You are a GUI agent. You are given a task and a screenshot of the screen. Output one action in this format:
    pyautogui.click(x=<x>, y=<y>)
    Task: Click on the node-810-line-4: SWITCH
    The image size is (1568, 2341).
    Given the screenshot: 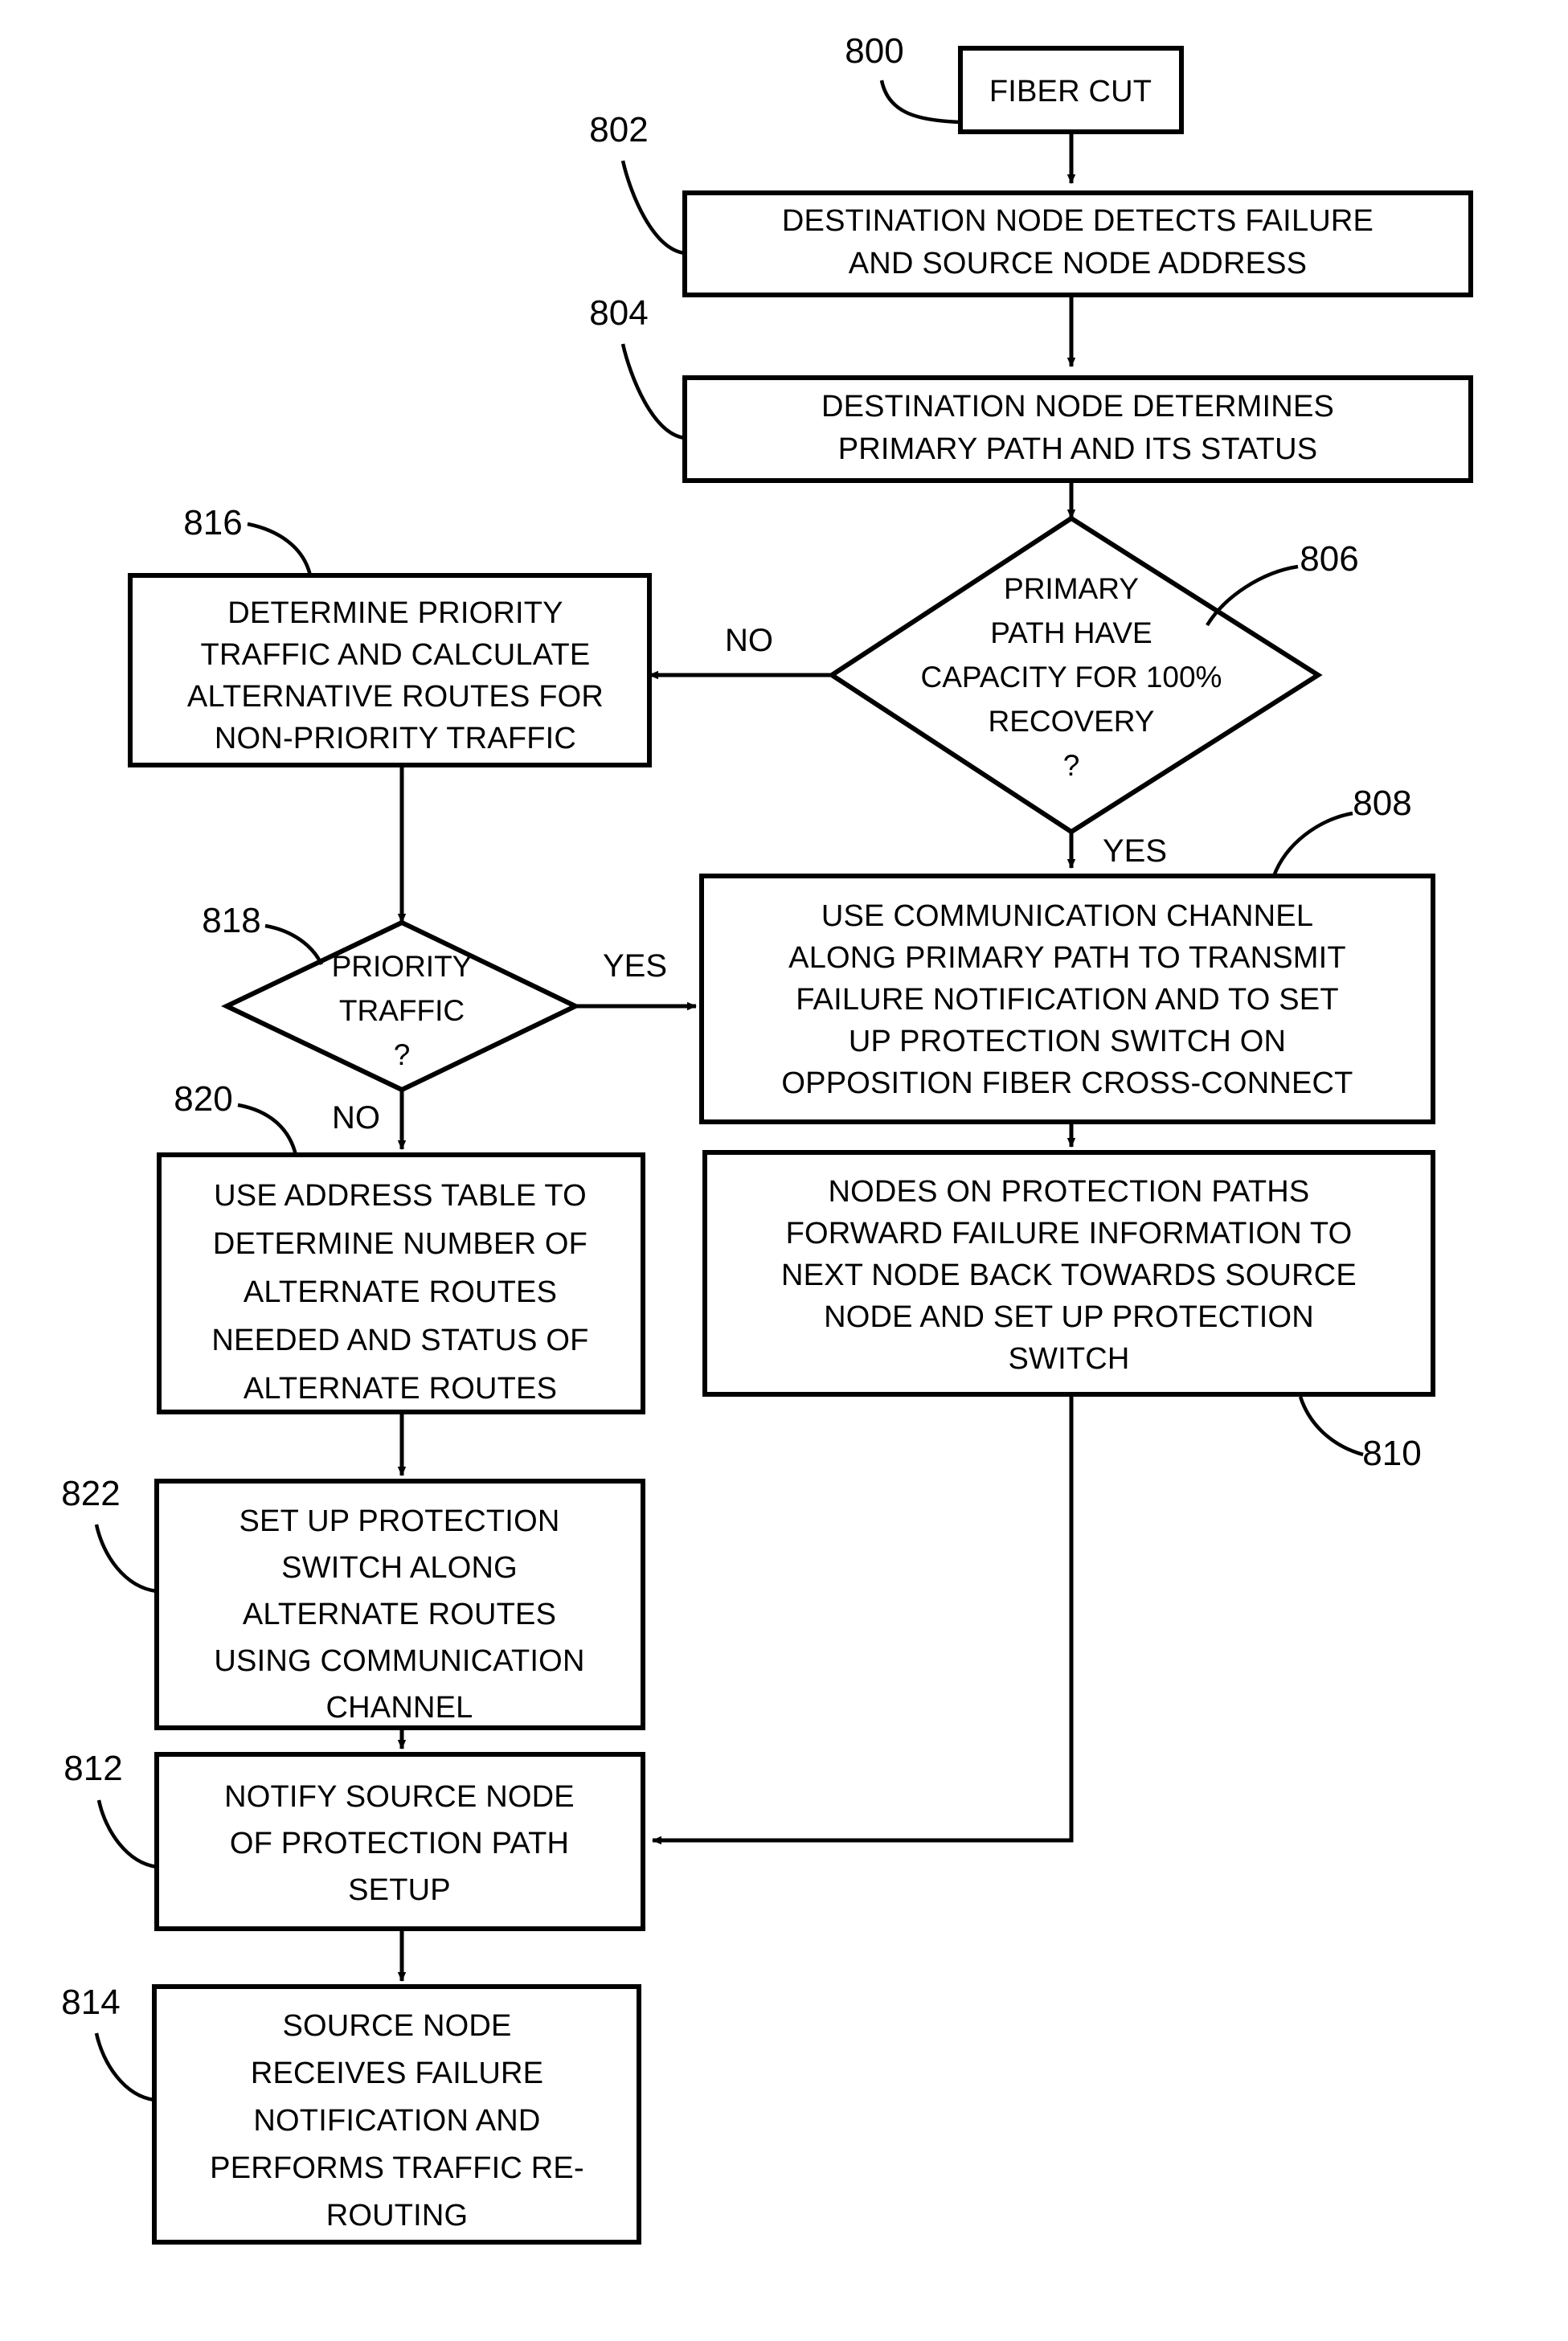 What is the action you would take?
    pyautogui.click(x=1068, y=1359)
    